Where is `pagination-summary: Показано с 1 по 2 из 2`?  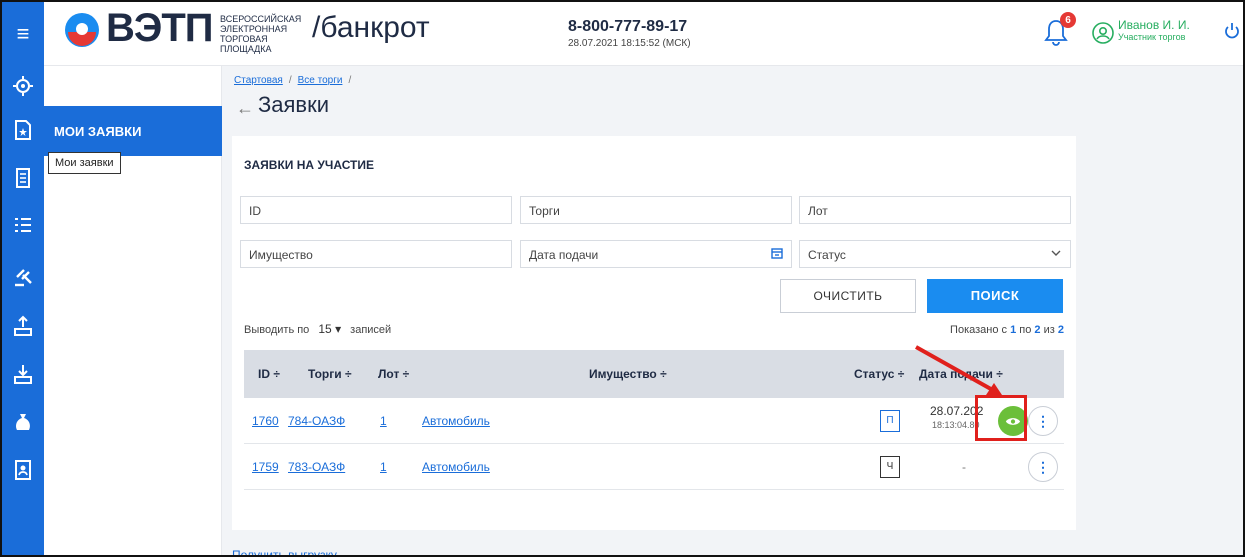
pagination-summary: Показано с 1 по 2 из 2 is located at coordinates (1007, 330).